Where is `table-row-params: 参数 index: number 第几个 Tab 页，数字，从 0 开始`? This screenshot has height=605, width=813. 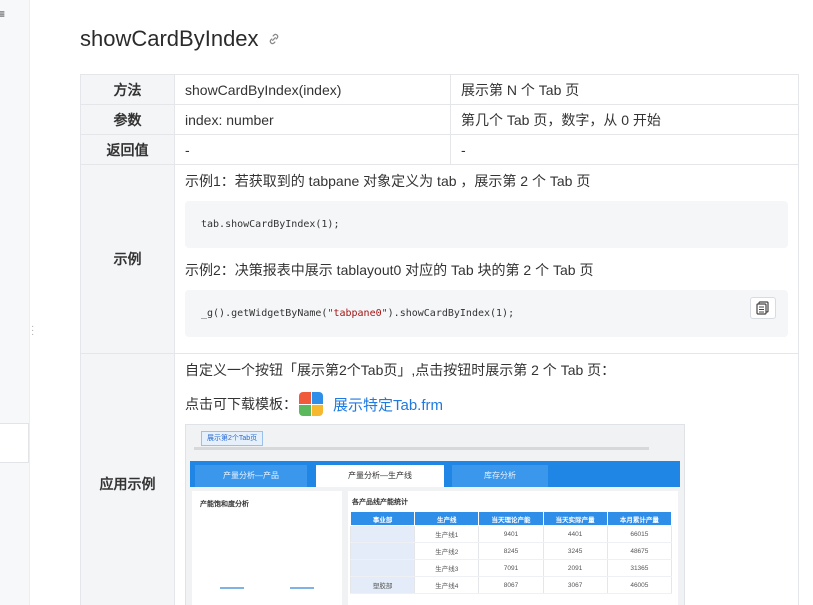 table-row-params: 参数 index: number 第几个 Tab 页，数字，从 0 开始 is located at coordinates (439, 119).